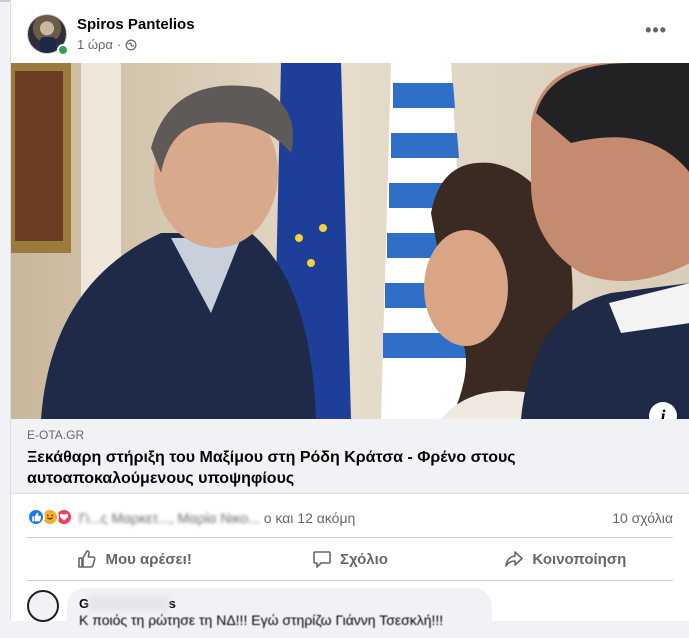  Describe the element at coordinates (656, 30) in the screenshot. I see `more-options-icon: •••` at that location.